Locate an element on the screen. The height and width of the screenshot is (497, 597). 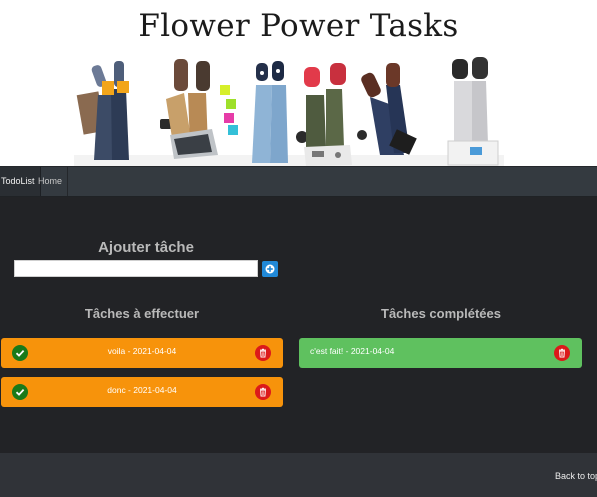
task-input is located at coordinates (136, 268).